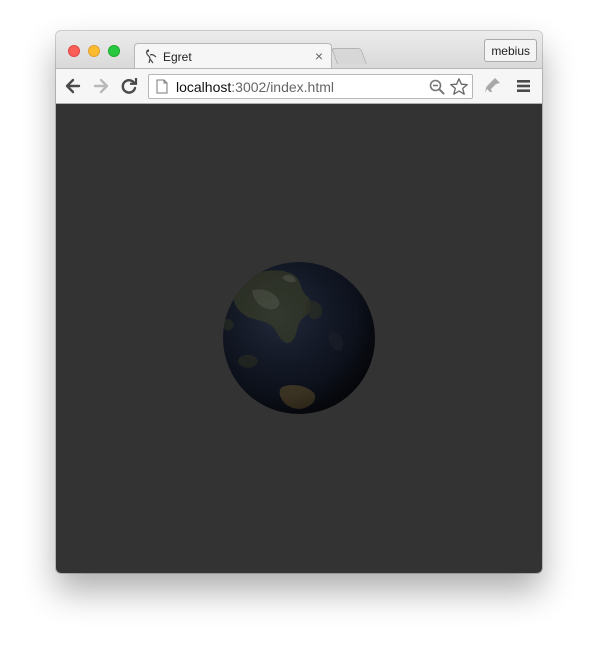  I want to click on minimize-window-button, so click(94, 51).